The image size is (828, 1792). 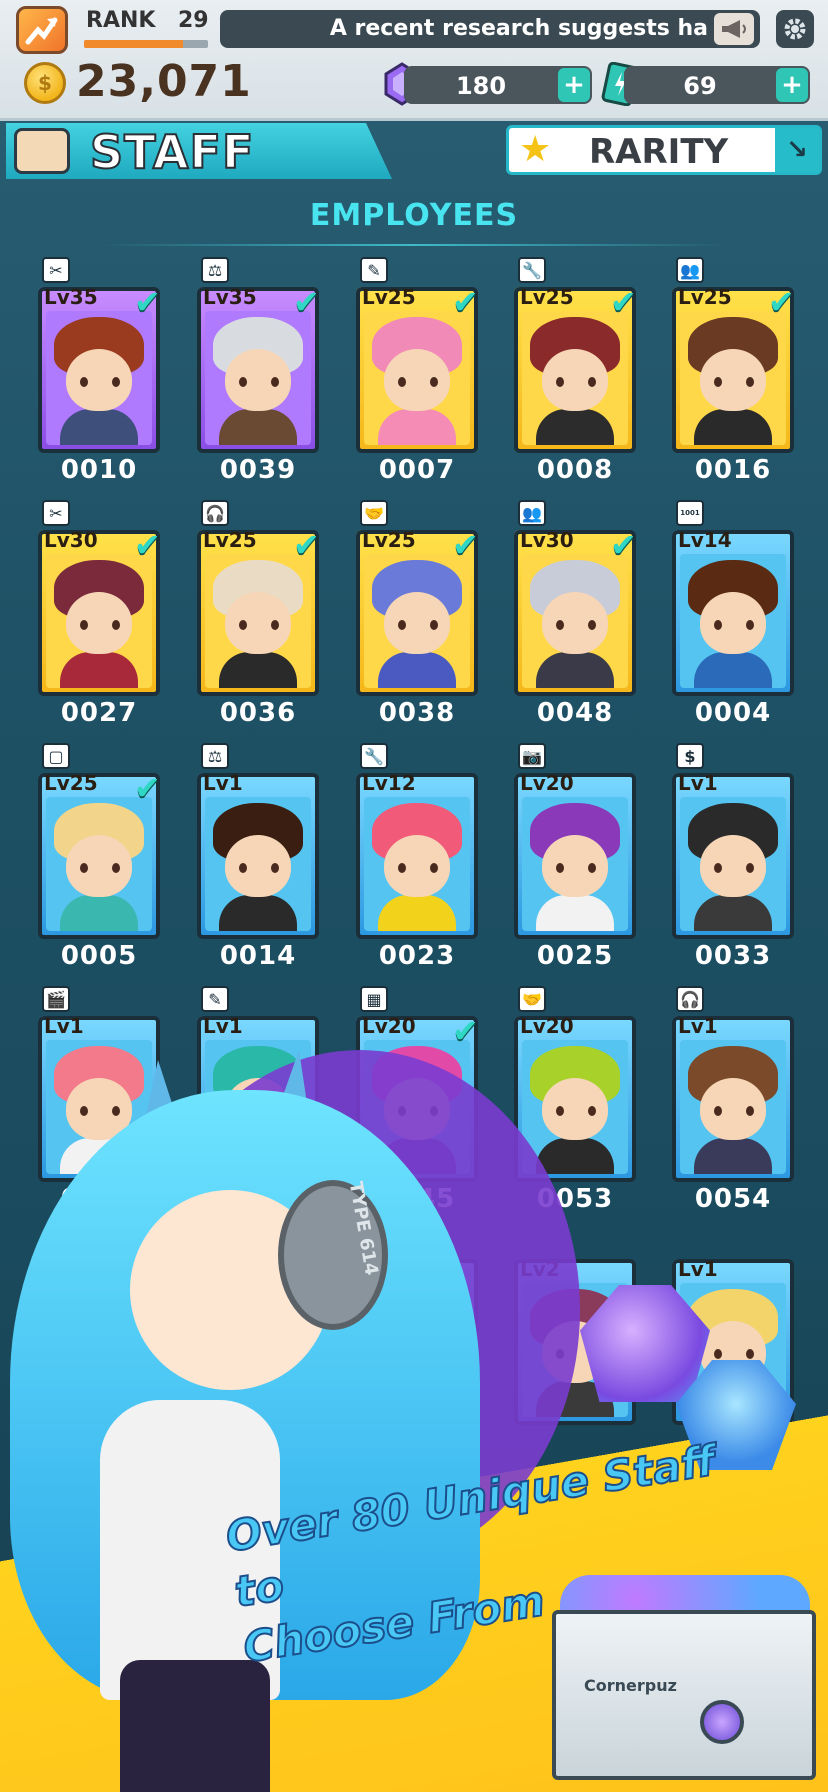 I want to click on section-title: EMPLOYEES, so click(x=414, y=215).